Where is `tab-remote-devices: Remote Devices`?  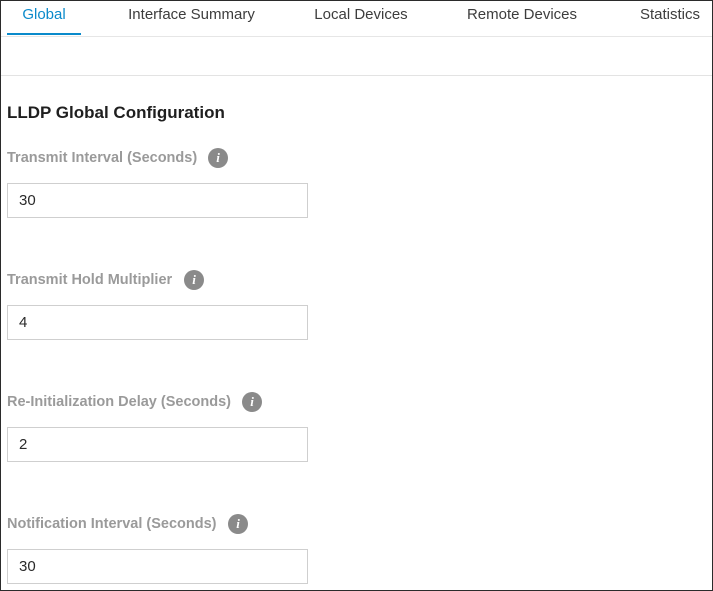
tab-remote-devices: Remote Devices is located at coordinates (522, 18).